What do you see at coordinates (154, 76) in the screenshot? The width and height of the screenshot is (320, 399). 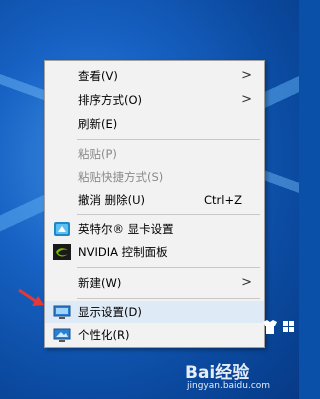 I see `menu-item-view: 查看(V) >` at bounding box center [154, 76].